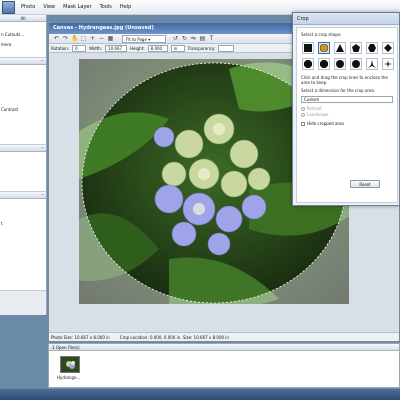  What do you see at coordinates (60, 48) in the screenshot?
I see `rotation-label: Rotation:` at bounding box center [60, 48].